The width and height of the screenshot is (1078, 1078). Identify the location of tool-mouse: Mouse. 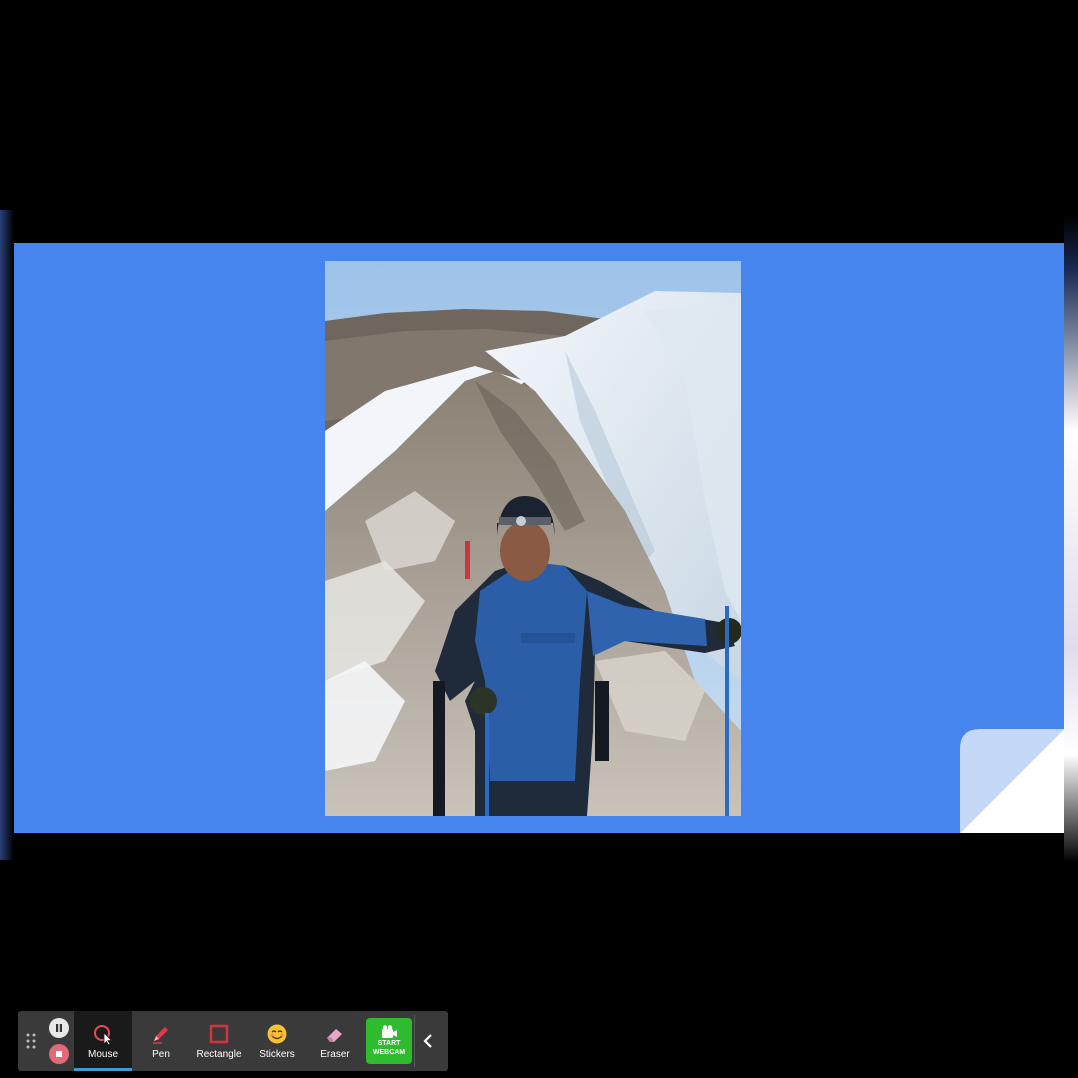
(103, 1041).